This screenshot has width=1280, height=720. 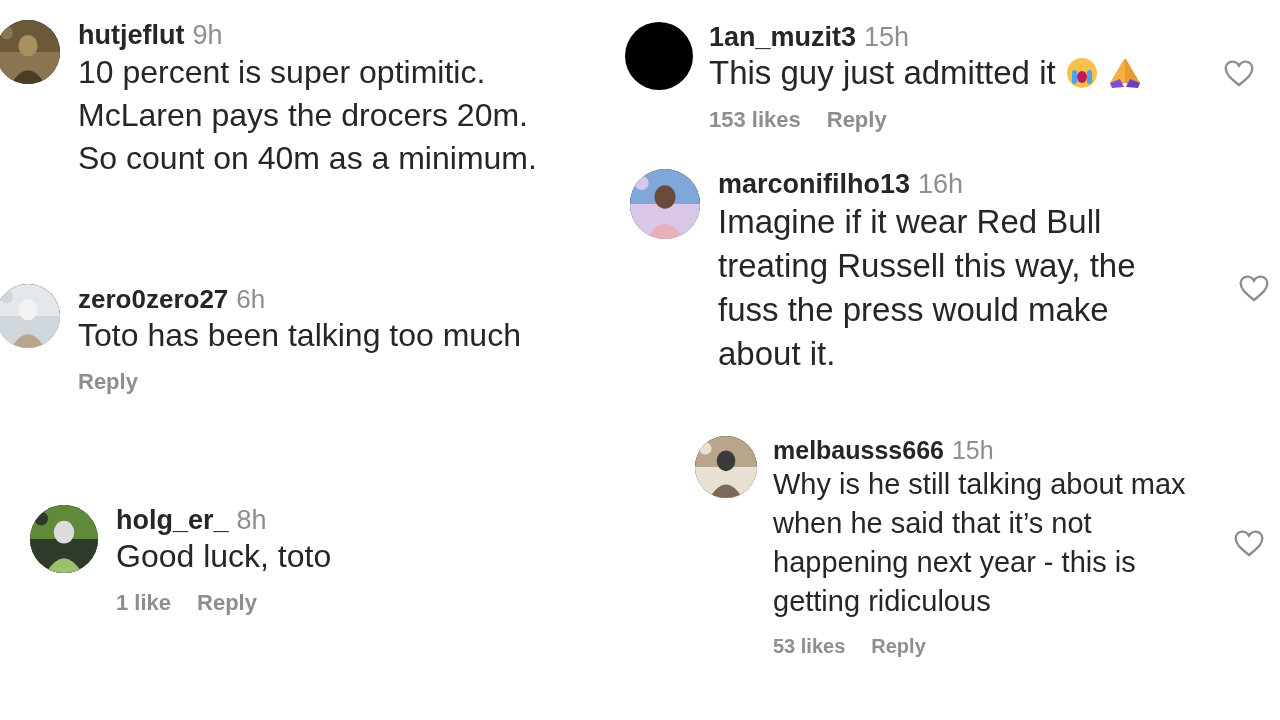 What do you see at coordinates (224, 556) in the screenshot?
I see `comment-text: Good luck, toto` at bounding box center [224, 556].